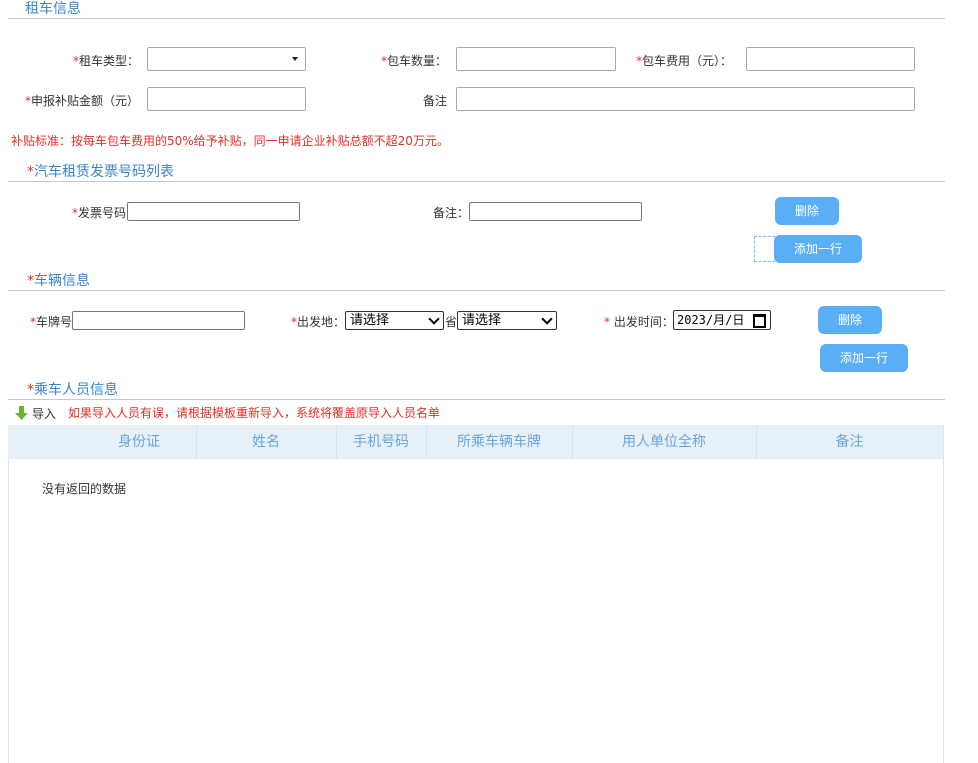 The width and height of the screenshot is (978, 763). Describe the element at coordinates (58, 281) in the screenshot. I see `section-title-vehicle: *车辆信息` at that location.